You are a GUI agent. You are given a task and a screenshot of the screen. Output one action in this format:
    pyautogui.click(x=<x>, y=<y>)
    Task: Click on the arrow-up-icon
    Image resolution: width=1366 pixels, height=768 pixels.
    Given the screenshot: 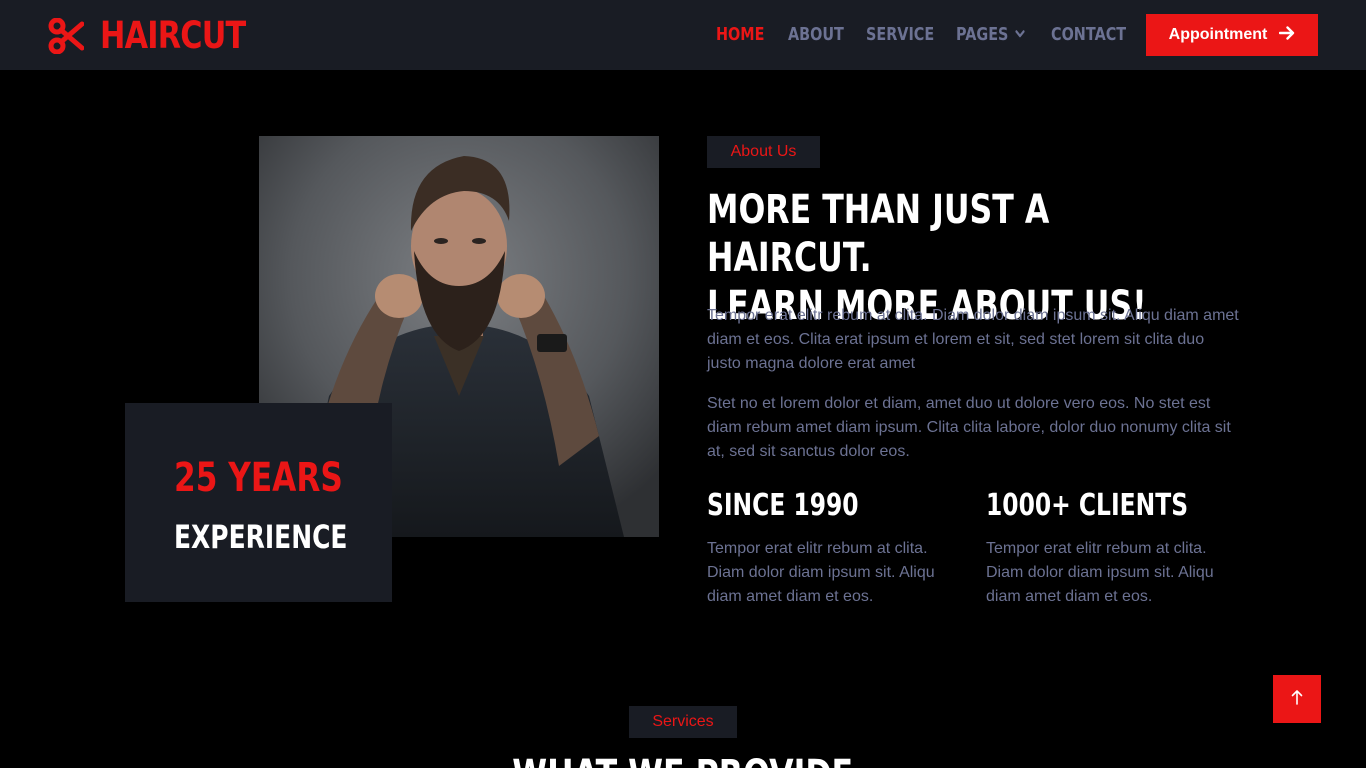 What is the action you would take?
    pyautogui.click(x=1297, y=699)
    